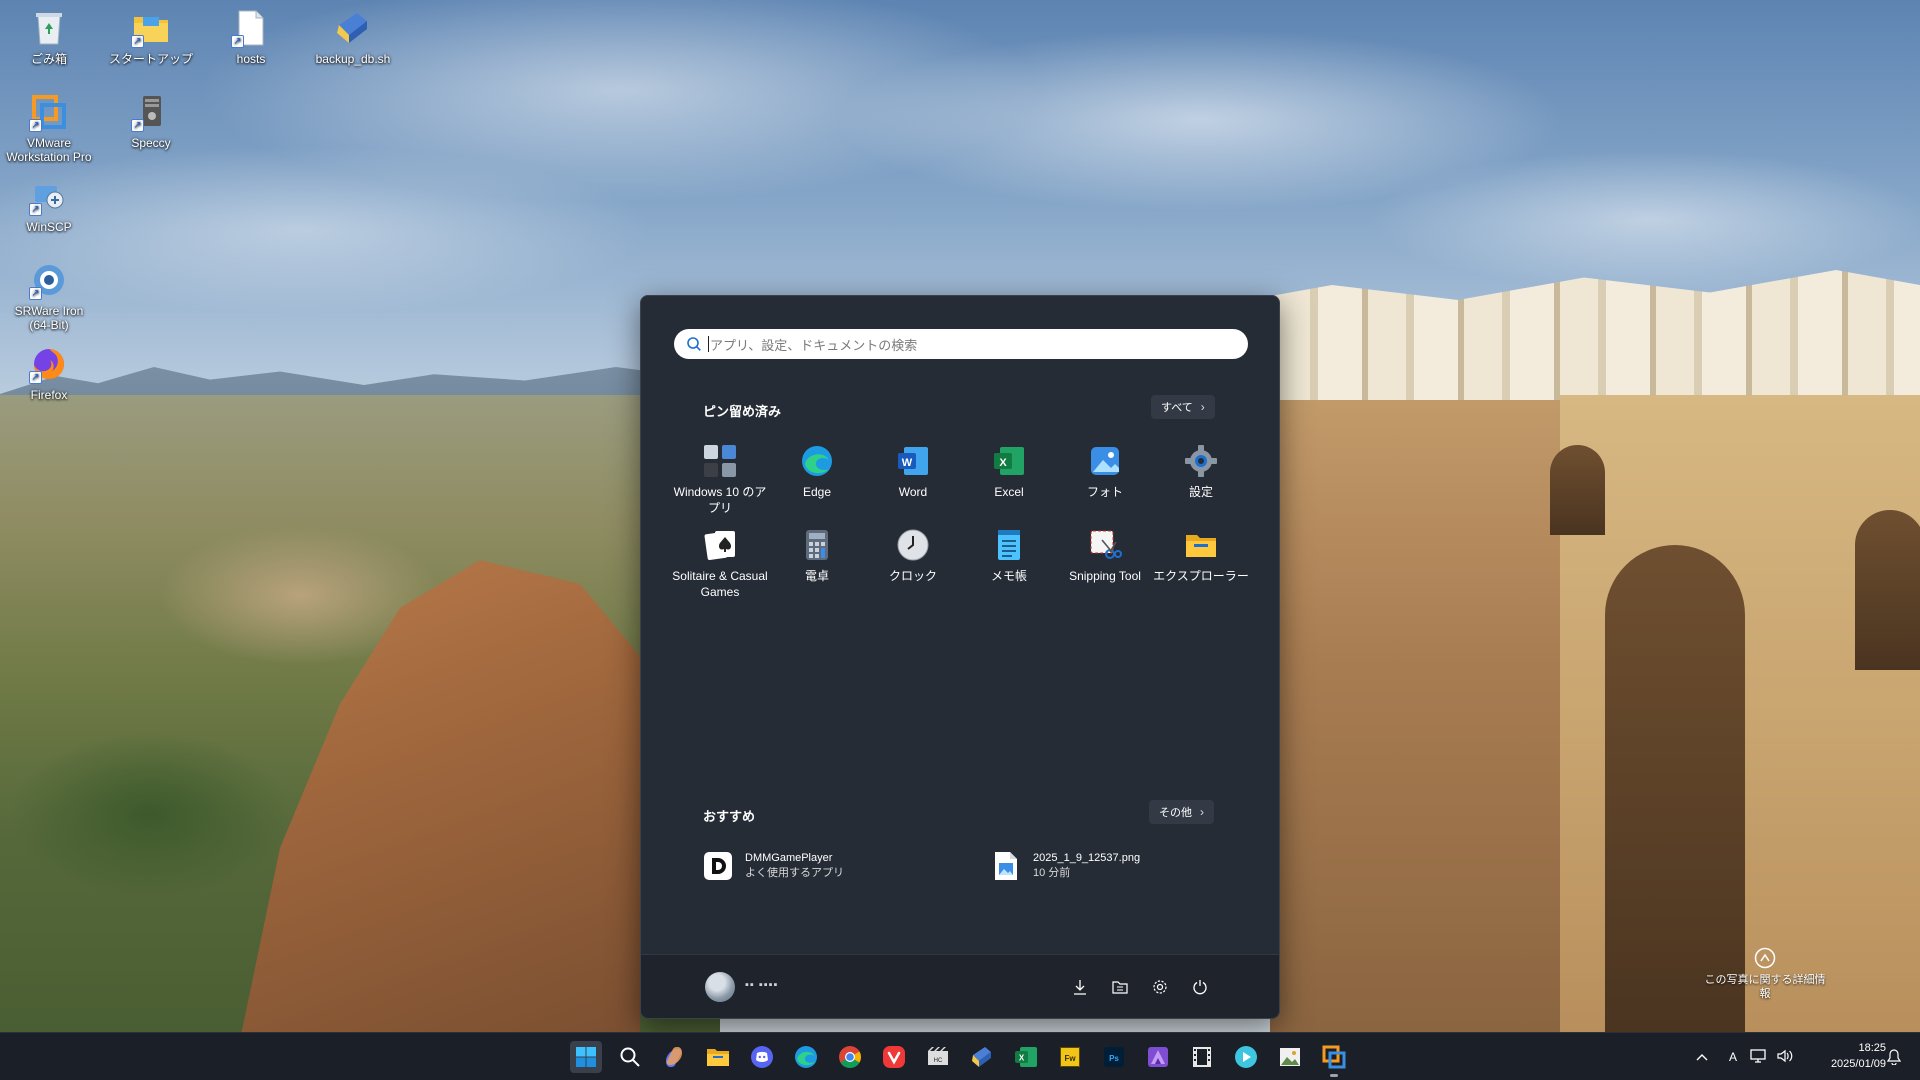  I want to click on recommended-item: DMMGamePlayer よく使用するアプリ, so click(773, 866).